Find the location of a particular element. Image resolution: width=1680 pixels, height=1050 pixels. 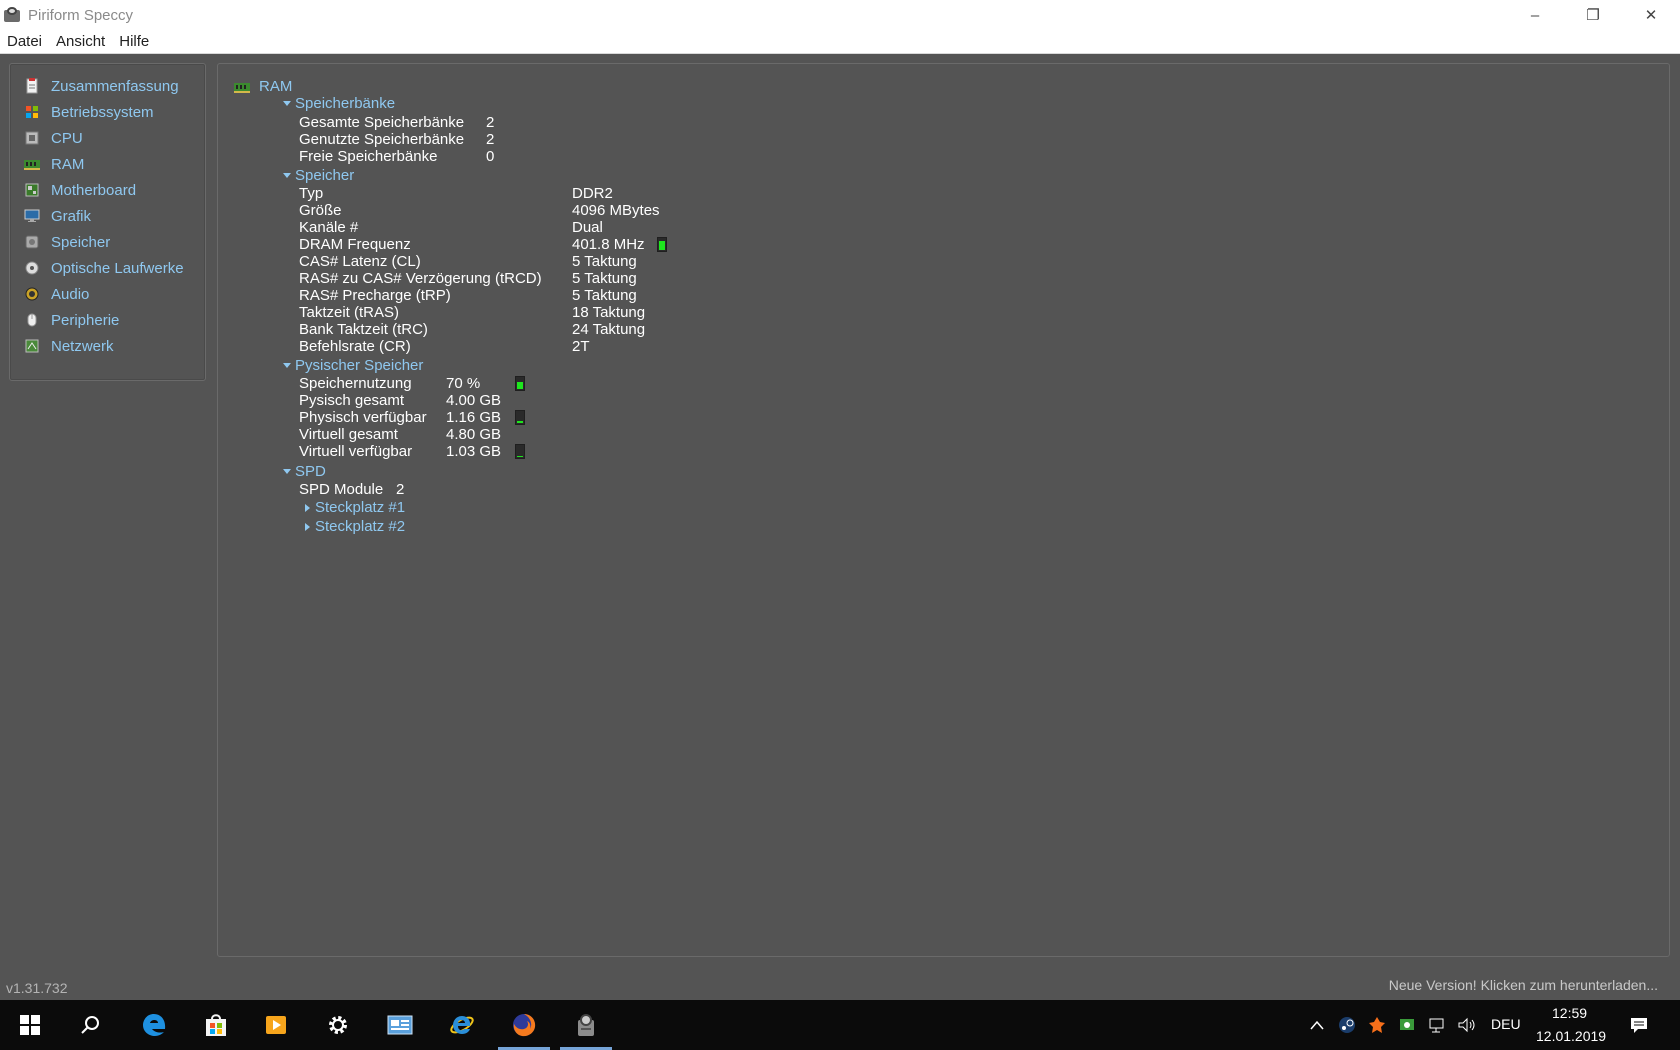

row-label: Befehlsrate (CR) is located at coordinates (355, 346).